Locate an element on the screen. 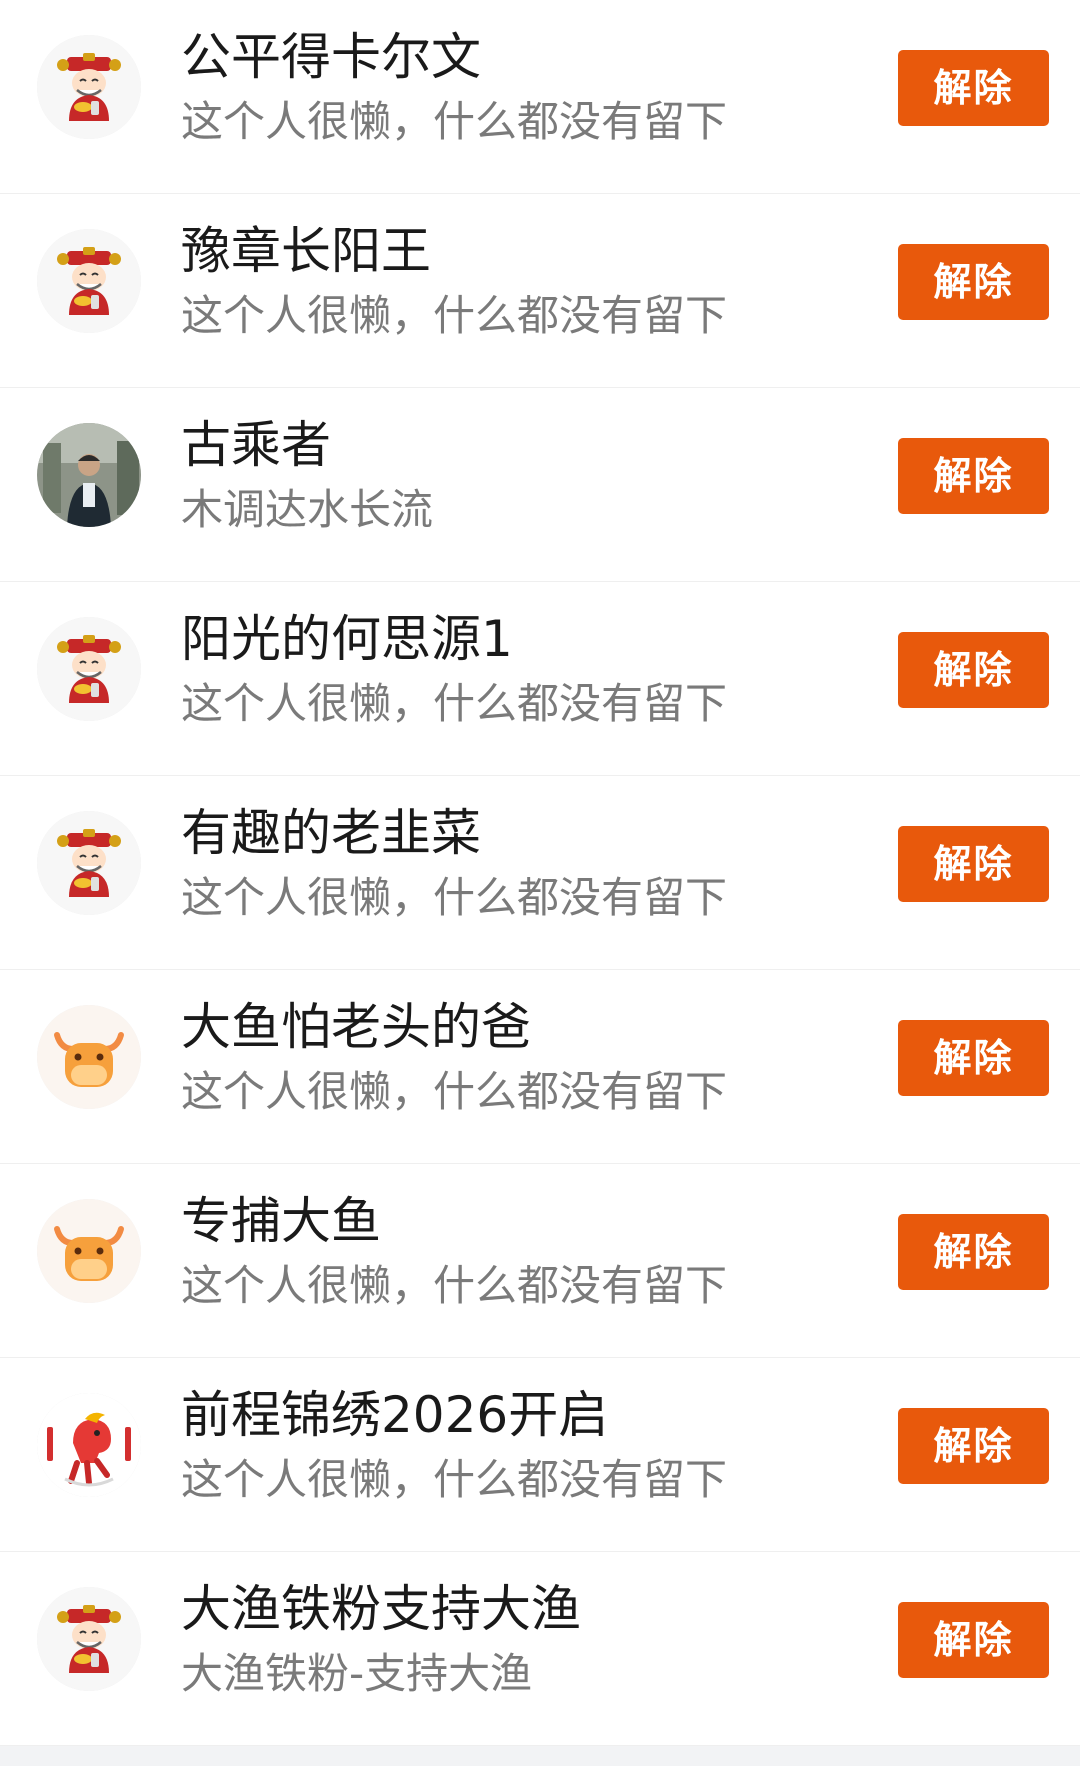  user-bio: 木调达水长流 is located at coordinates (307, 509).